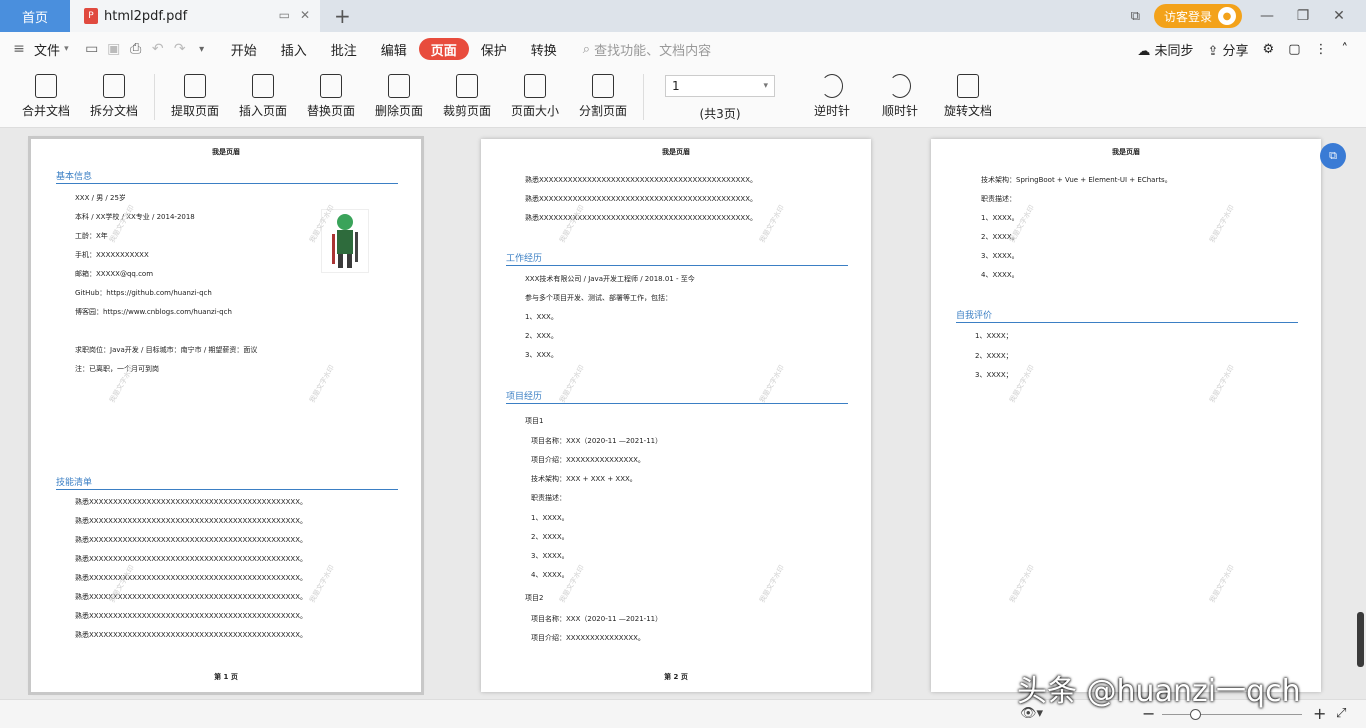  I want to click on insert-label: 插入页面, so click(262, 111).